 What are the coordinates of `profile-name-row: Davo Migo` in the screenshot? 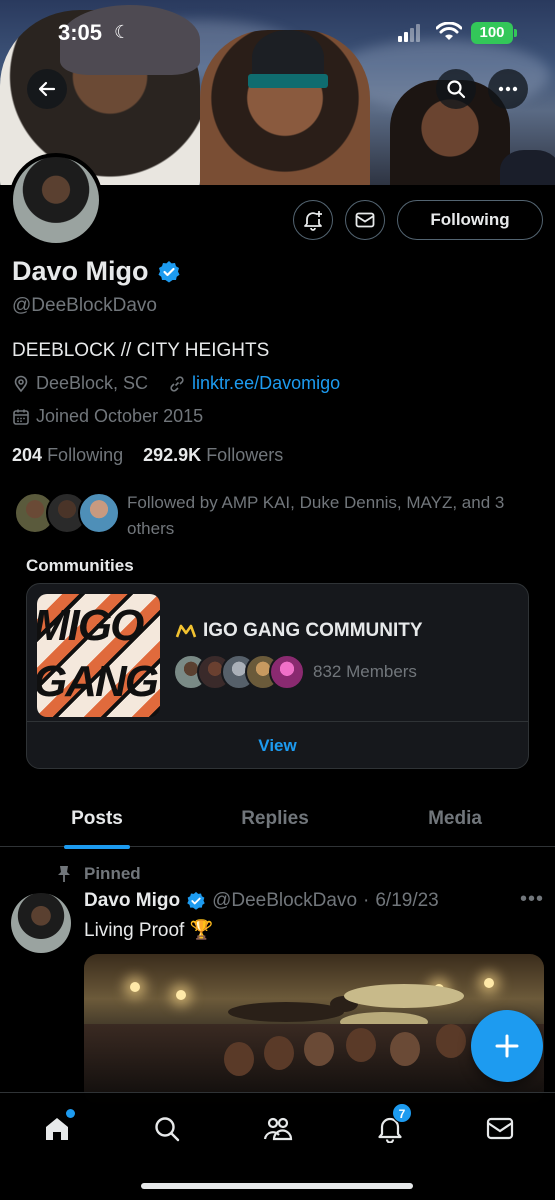 It's located at (96, 271).